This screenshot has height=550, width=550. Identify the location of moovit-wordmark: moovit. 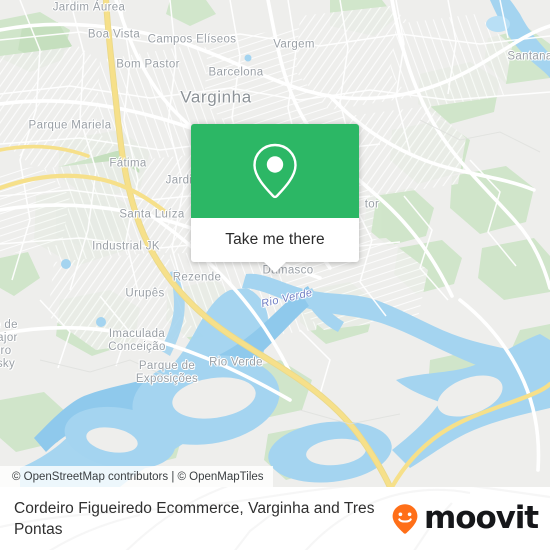
(481, 518).